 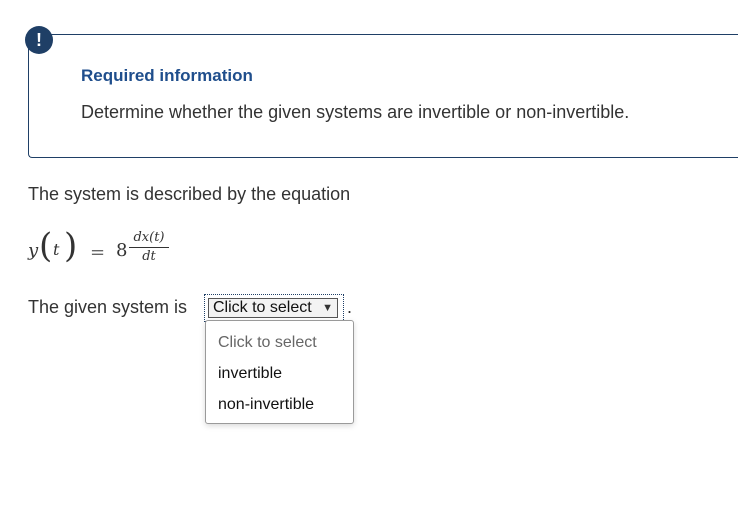 I want to click on dropdown-option-invertible: invertible, so click(x=279, y=375).